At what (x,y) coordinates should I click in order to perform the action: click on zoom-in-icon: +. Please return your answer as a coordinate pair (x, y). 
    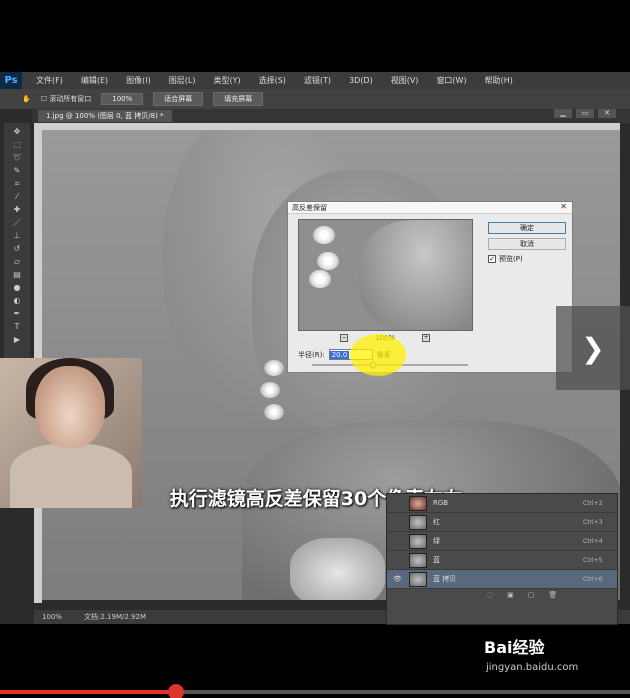
    Looking at the image, I should click on (425, 338).